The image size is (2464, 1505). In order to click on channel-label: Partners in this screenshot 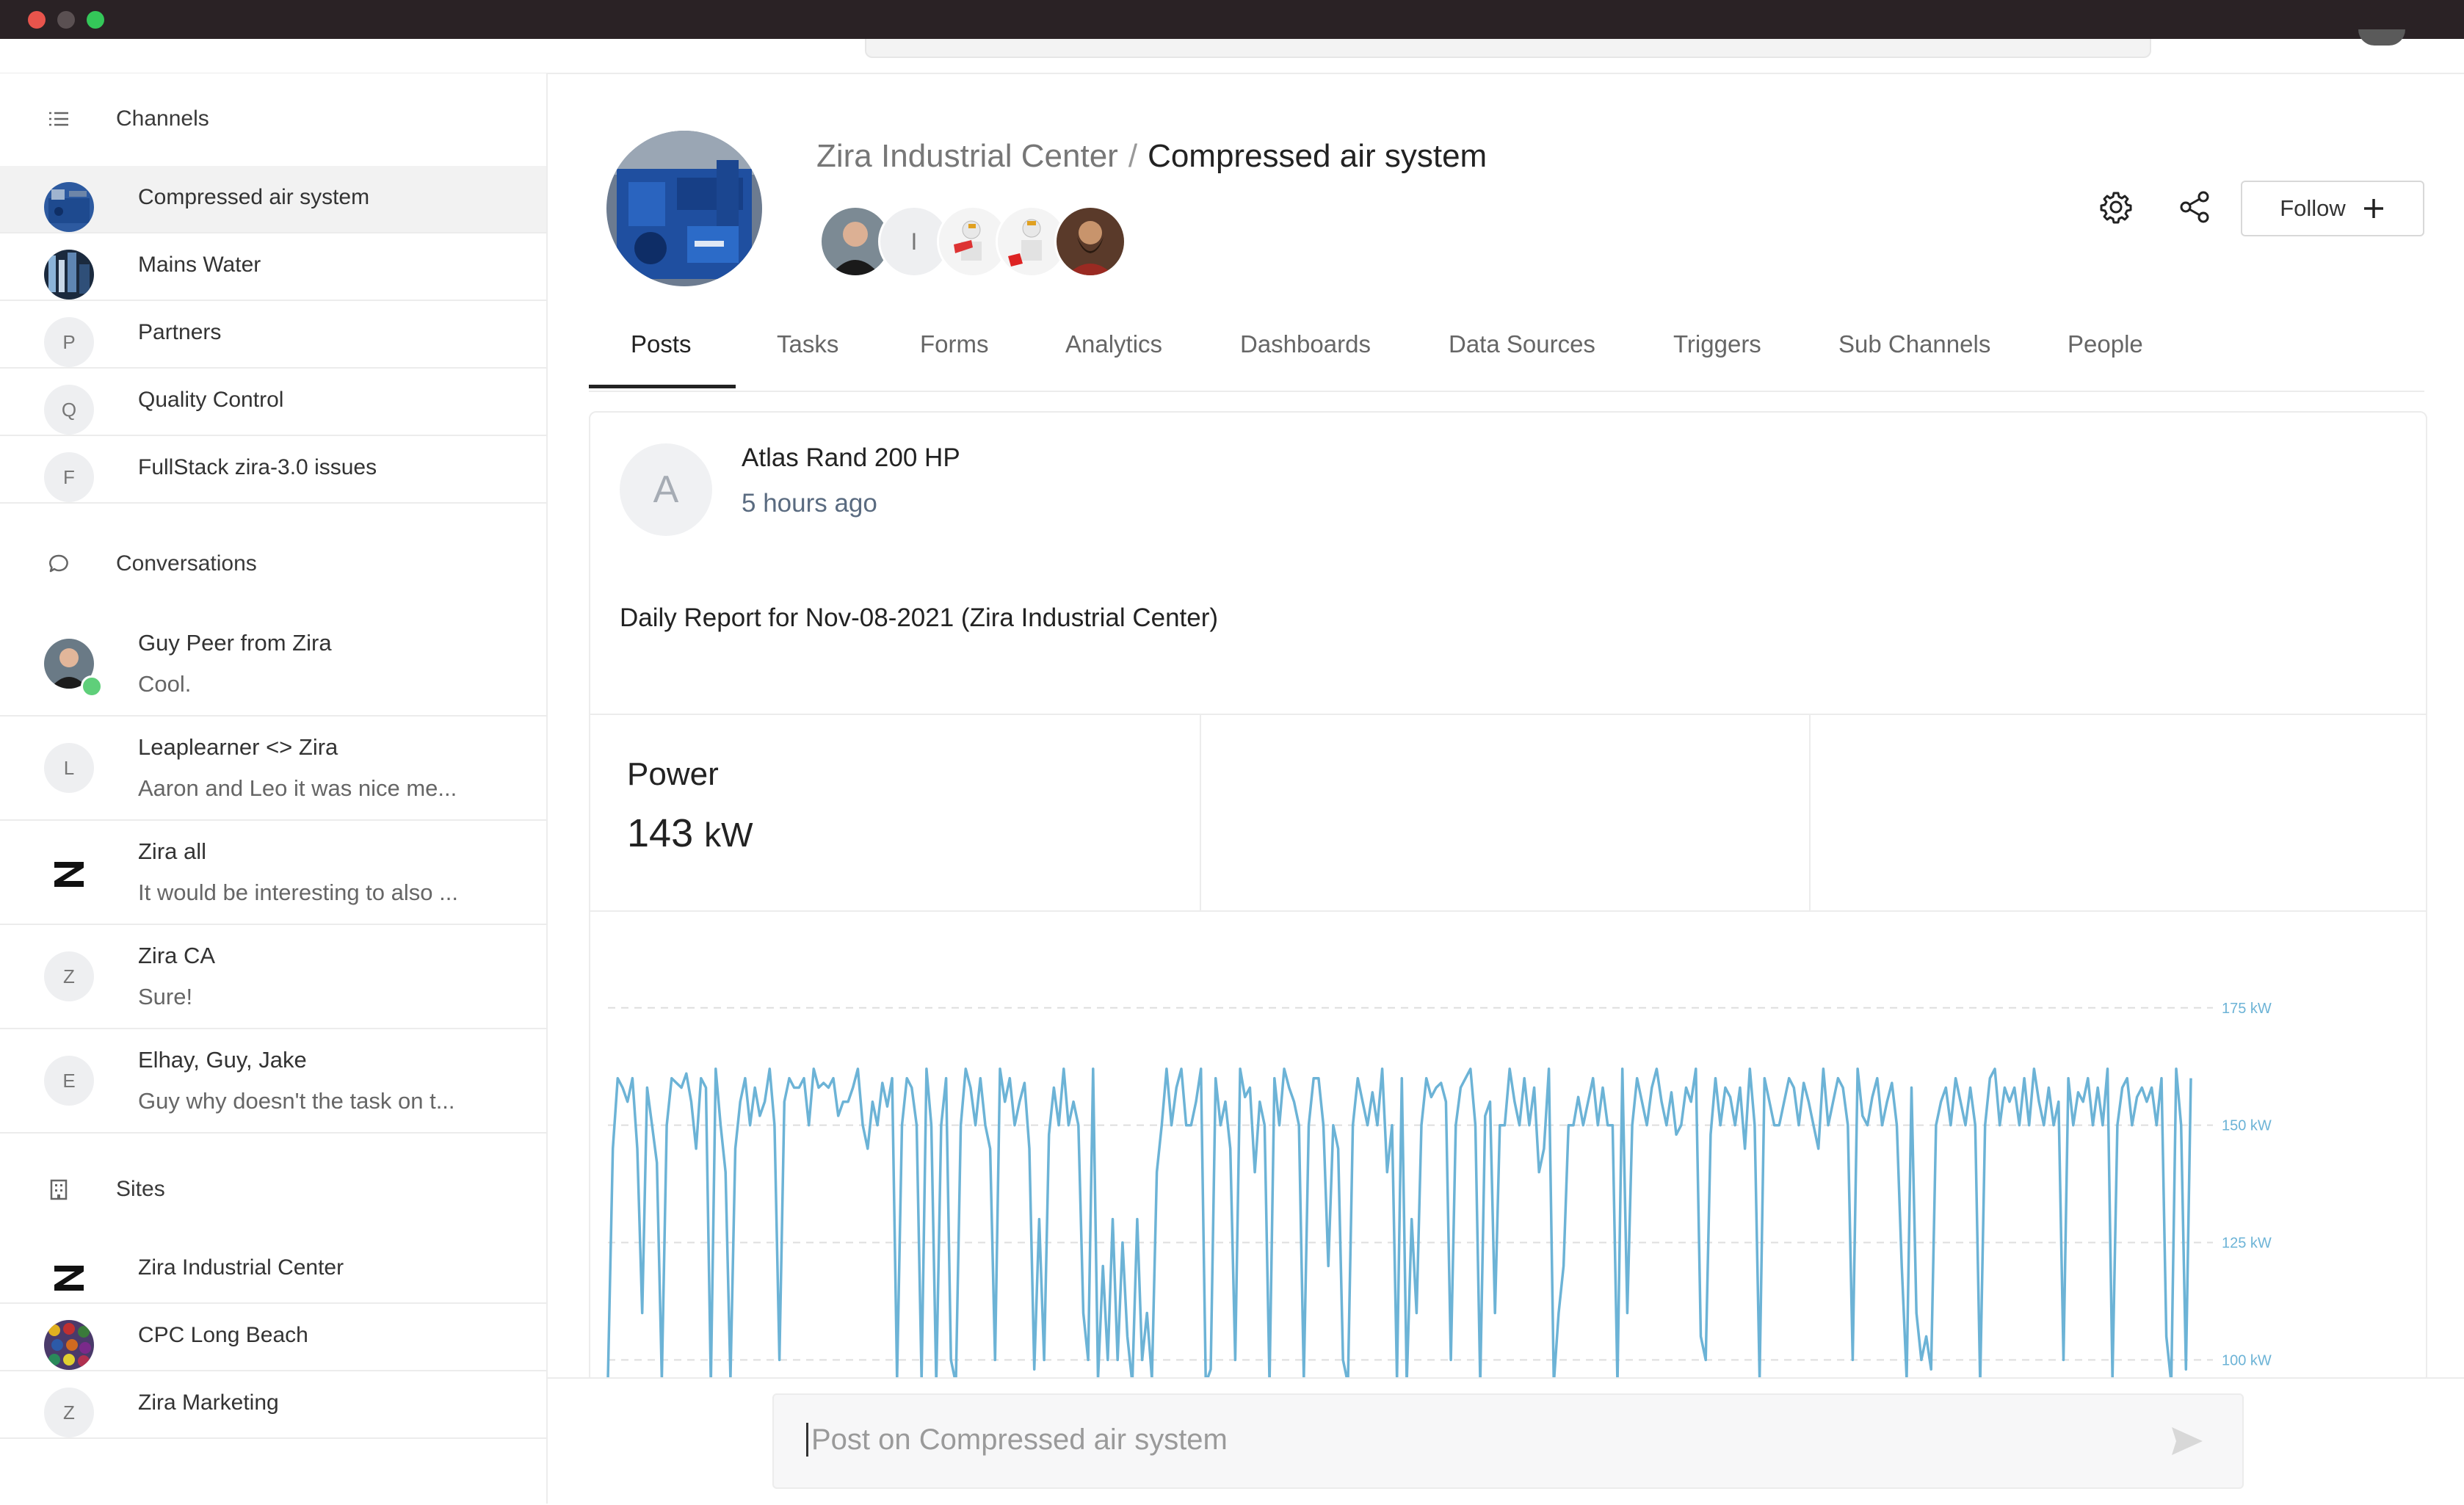, I will do `click(180, 332)`.